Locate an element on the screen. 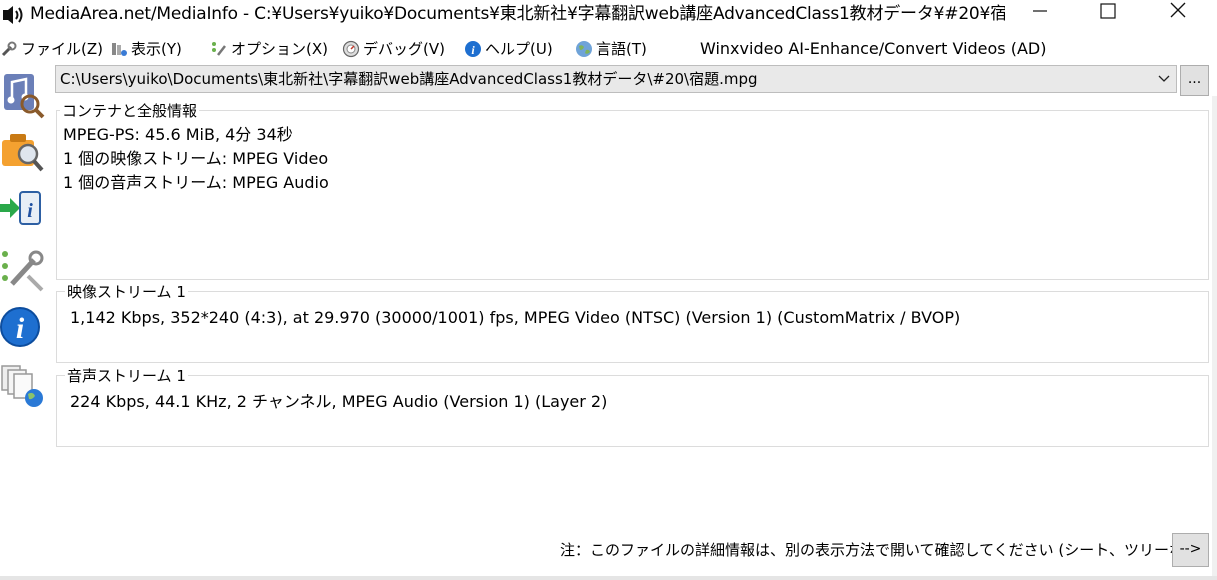  window-right-edge is located at coordinates (1214, 338).